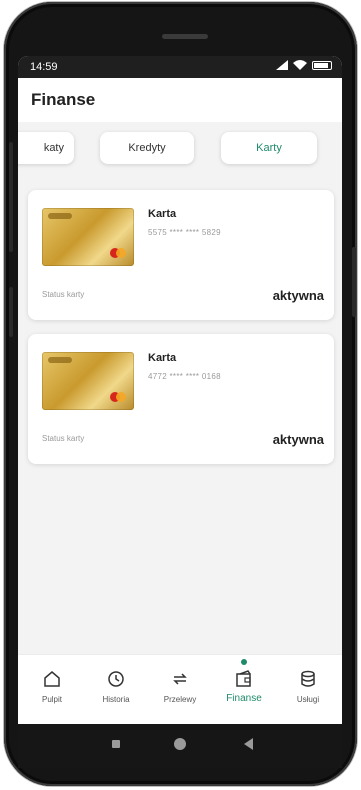 The image size is (361, 790). Describe the element at coordinates (116, 679) in the screenshot. I see `history-icon` at that location.